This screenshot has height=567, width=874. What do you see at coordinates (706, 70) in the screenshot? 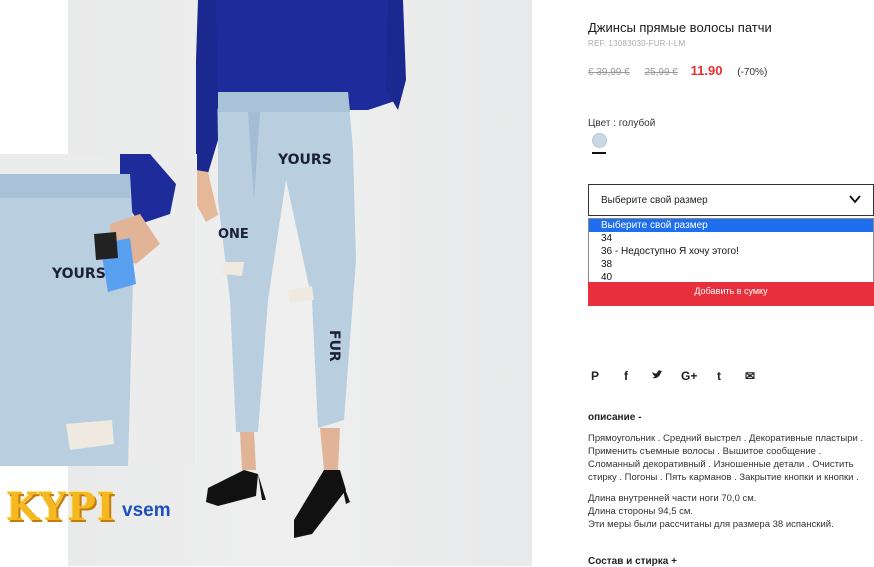
I see `price-current: 11.90` at bounding box center [706, 70].